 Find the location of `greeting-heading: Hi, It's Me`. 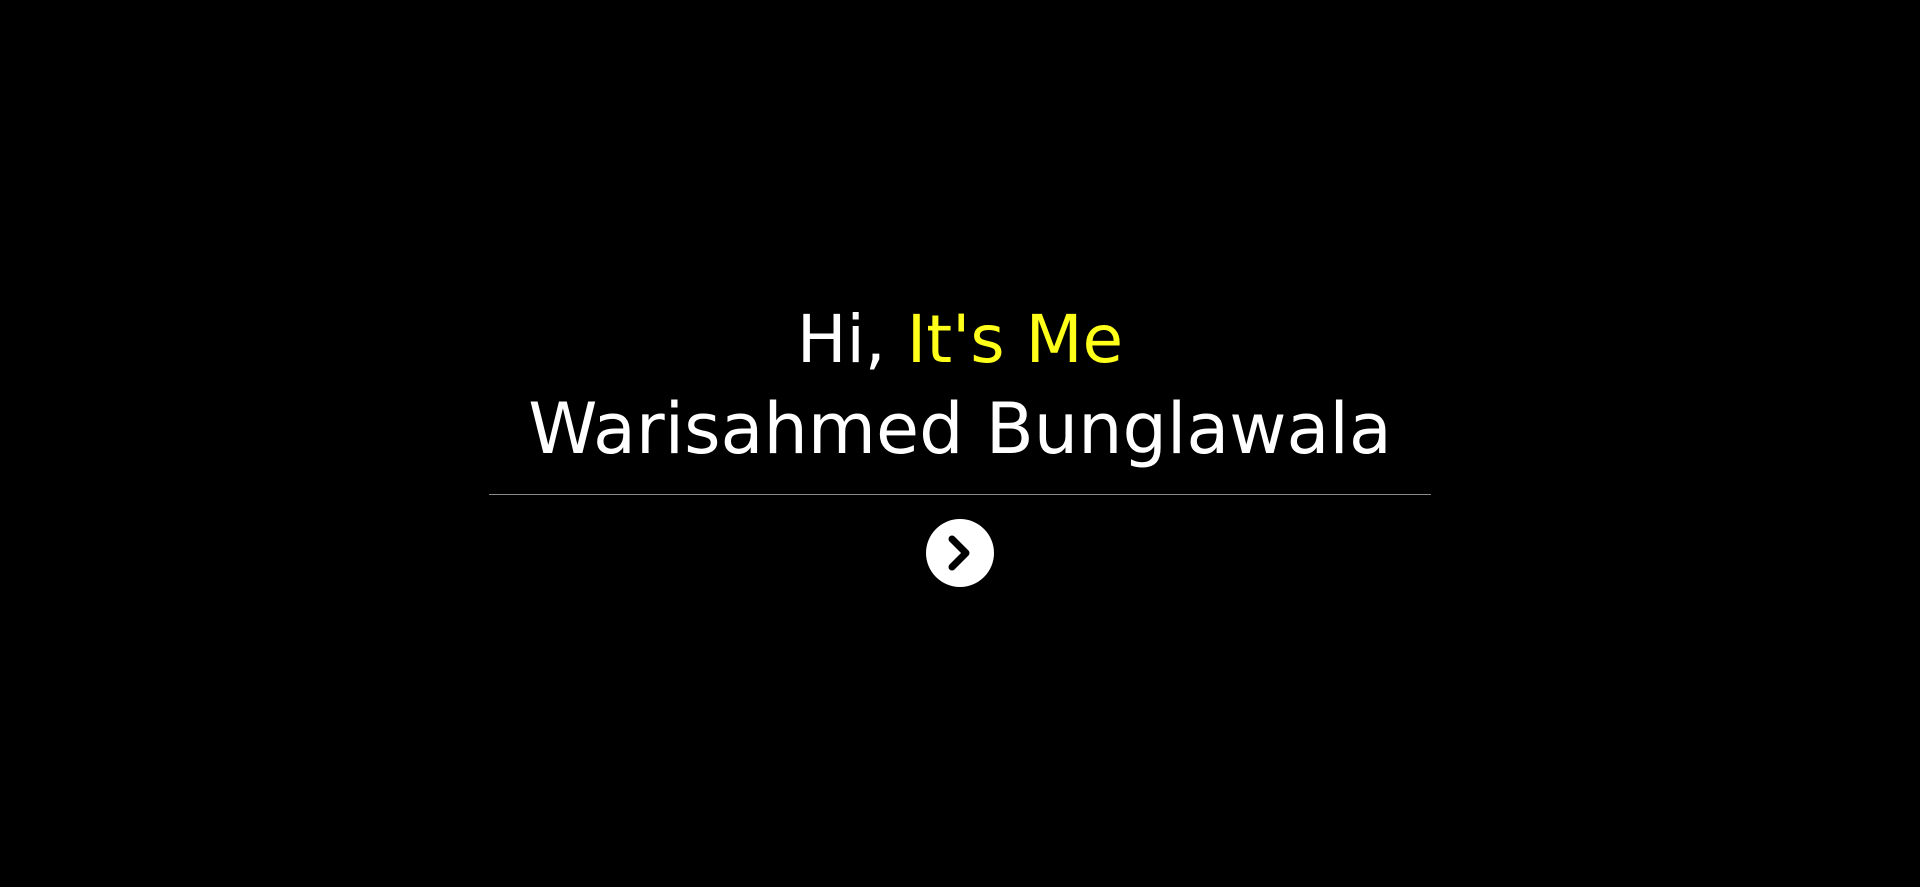

greeting-heading: Hi, It's Me is located at coordinates (960, 340).